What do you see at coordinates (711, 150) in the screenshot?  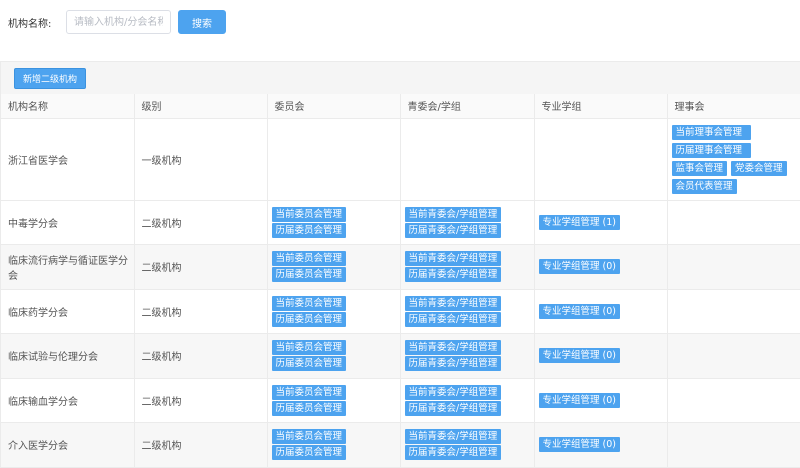 I see `past-council-button: 历届理事会管理` at bounding box center [711, 150].